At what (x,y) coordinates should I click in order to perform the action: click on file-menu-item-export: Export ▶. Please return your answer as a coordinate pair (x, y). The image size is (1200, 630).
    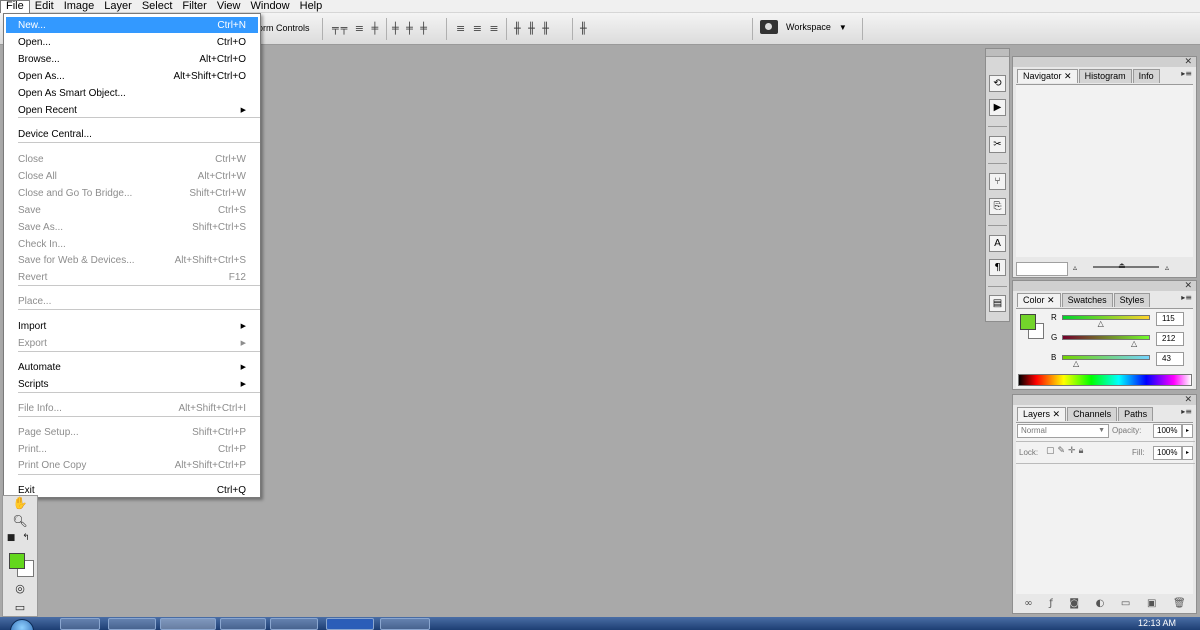
    Looking at the image, I should click on (132, 343).